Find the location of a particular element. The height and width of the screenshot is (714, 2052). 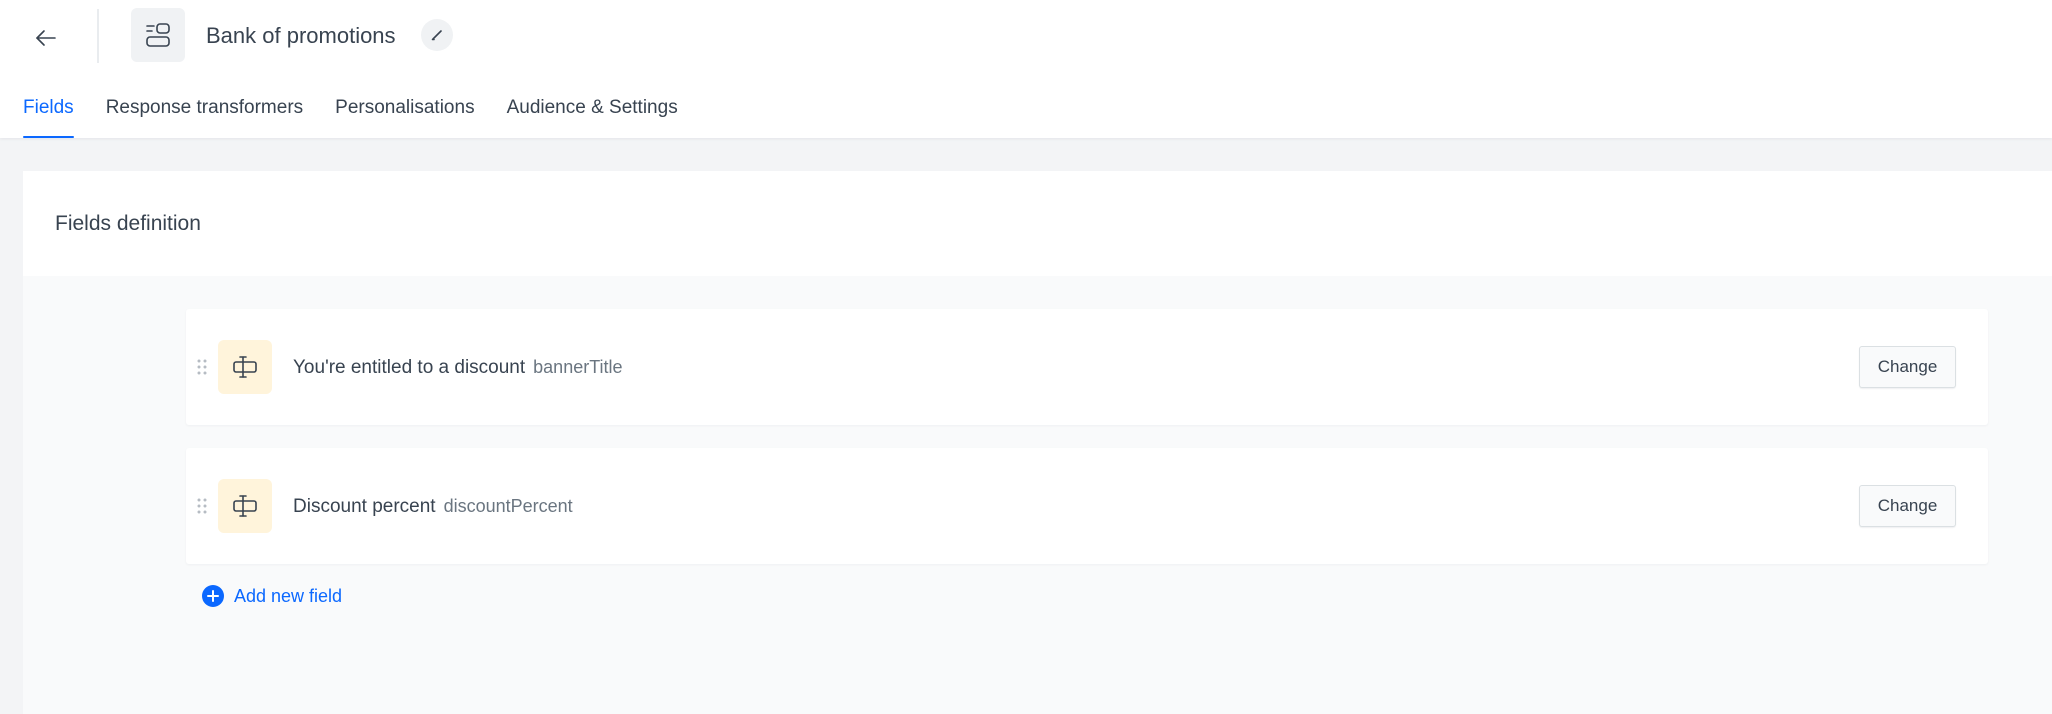

layout-icon is located at coordinates (158, 35).